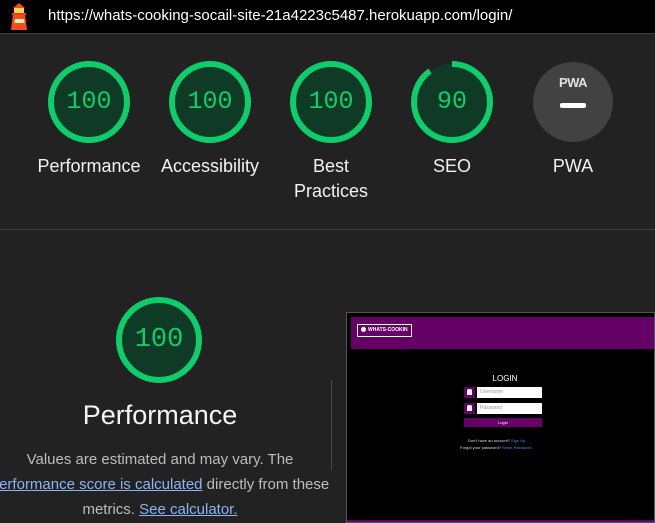 The image size is (655, 523). What do you see at coordinates (500, 521) in the screenshot?
I see `site-footer-strip` at bounding box center [500, 521].